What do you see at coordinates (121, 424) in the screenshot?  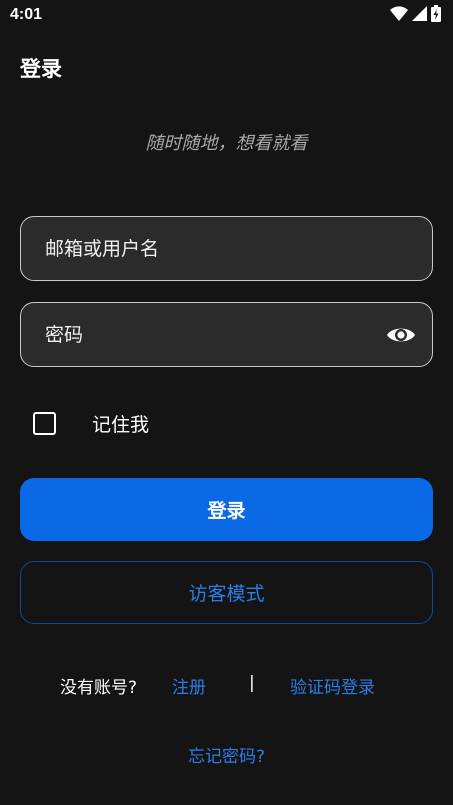 I see `remember-label: 记住我` at bounding box center [121, 424].